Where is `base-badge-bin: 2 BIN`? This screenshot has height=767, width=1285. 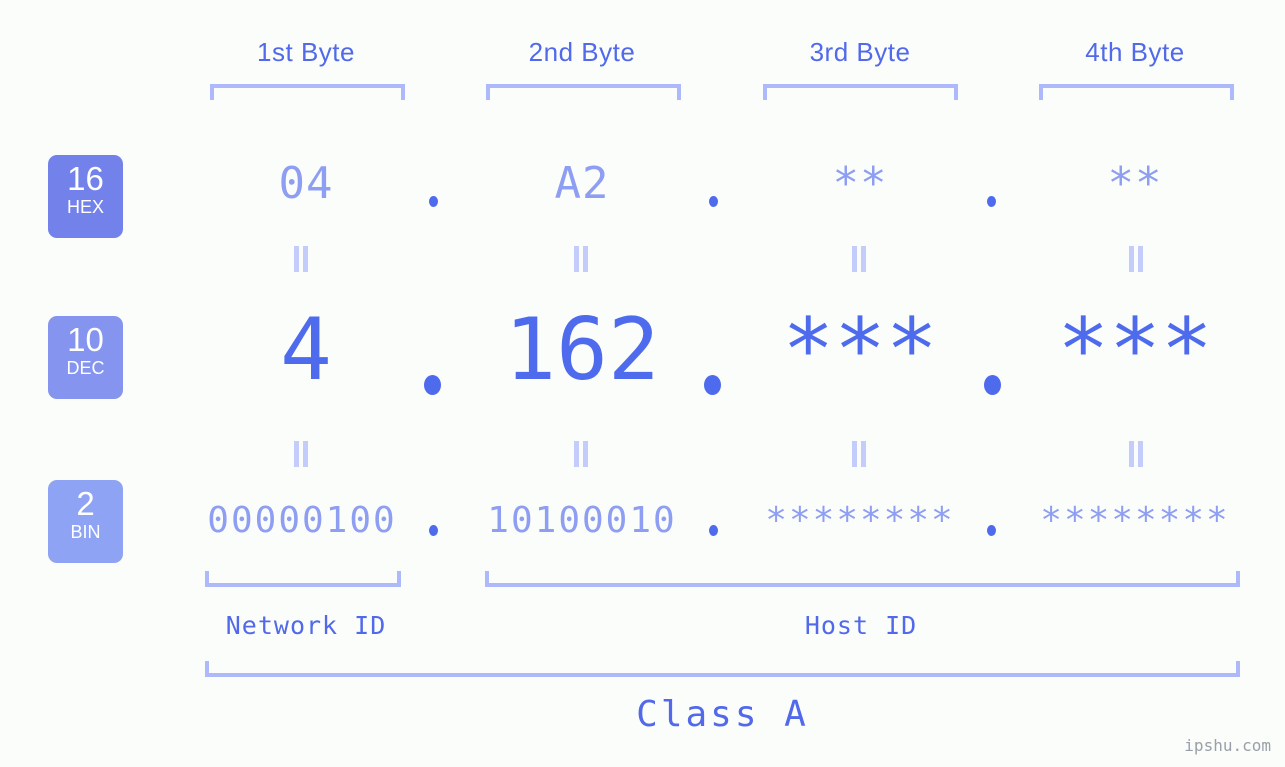 base-badge-bin: 2 BIN is located at coordinates (85, 521).